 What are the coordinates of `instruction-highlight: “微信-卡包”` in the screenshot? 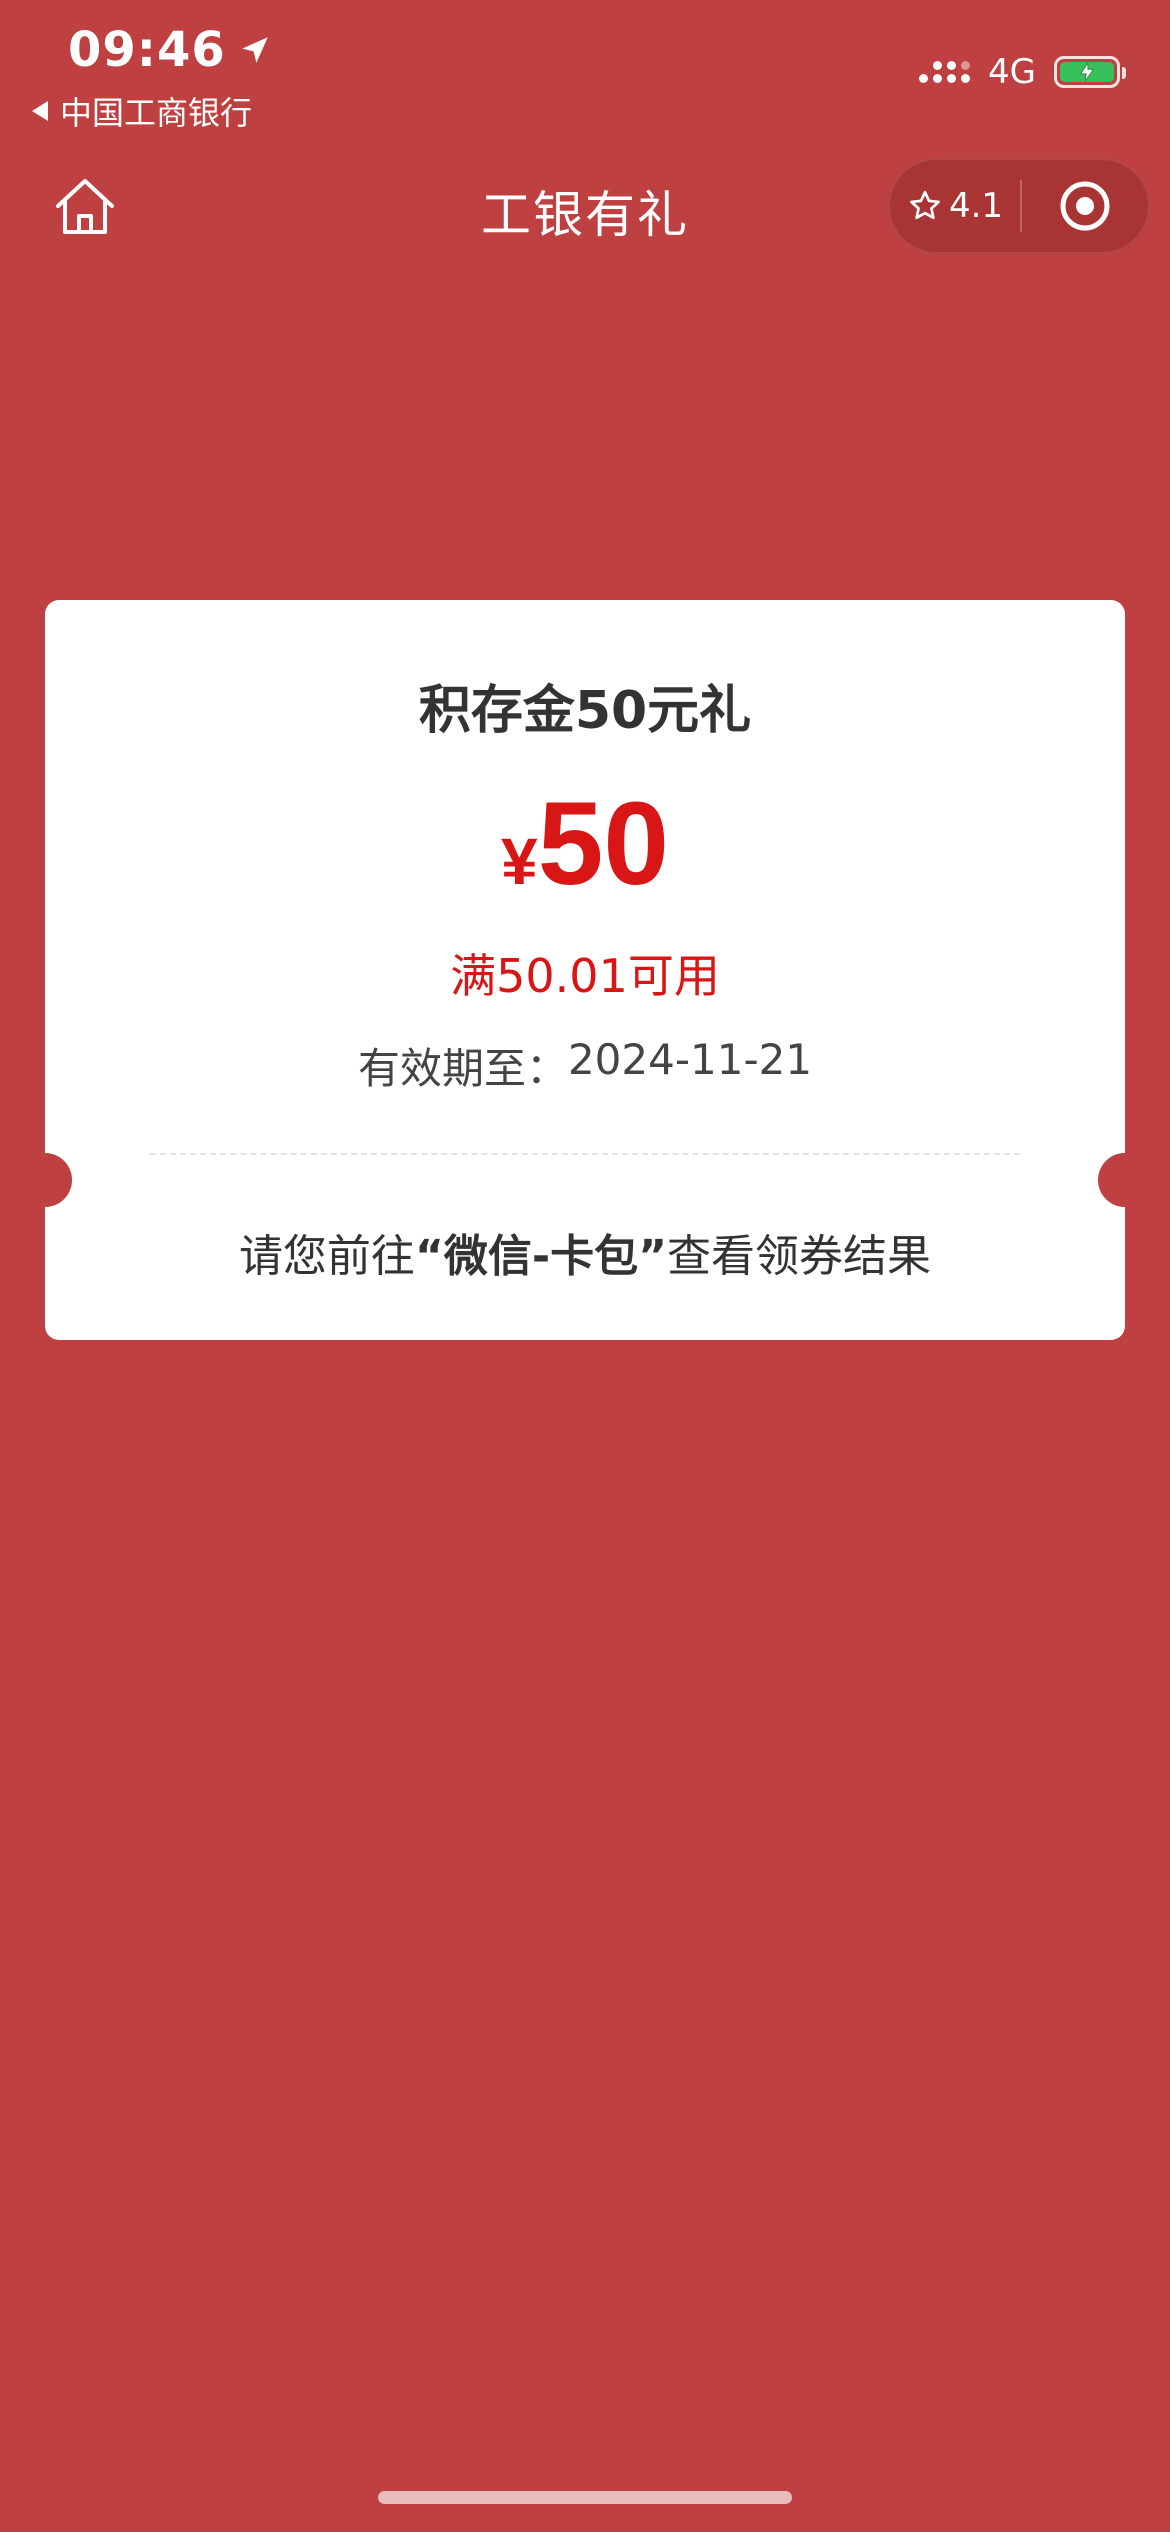 It's located at (541, 1256).